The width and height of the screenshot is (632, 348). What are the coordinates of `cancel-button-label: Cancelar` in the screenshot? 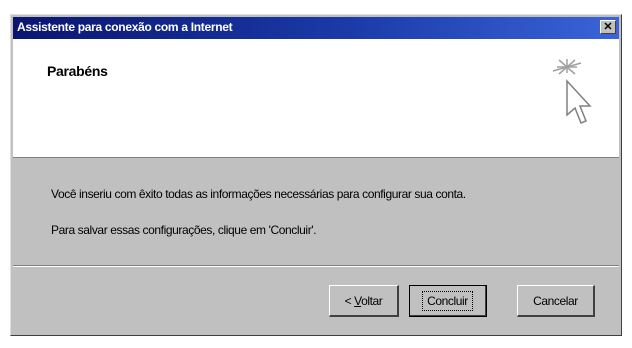 It's located at (555, 300).